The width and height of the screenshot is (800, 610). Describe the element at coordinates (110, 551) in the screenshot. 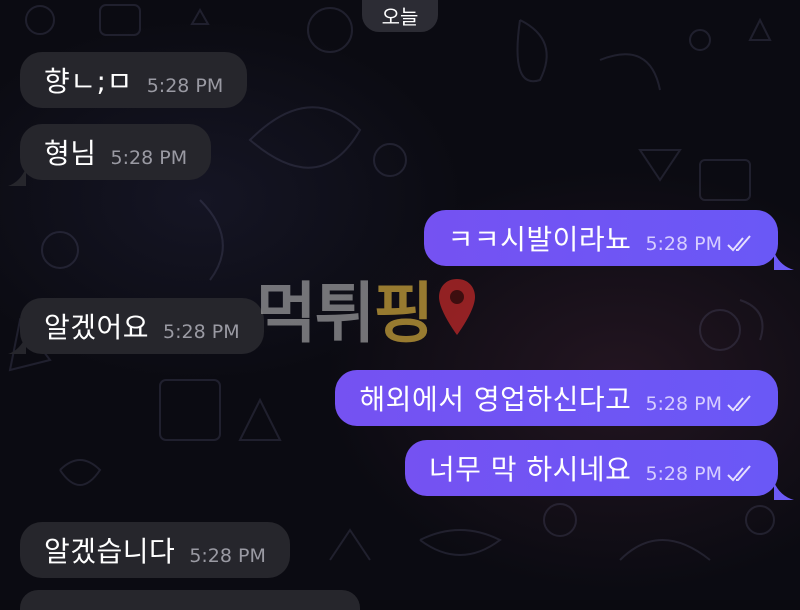

I see `message-text: 알겠습니다` at that location.